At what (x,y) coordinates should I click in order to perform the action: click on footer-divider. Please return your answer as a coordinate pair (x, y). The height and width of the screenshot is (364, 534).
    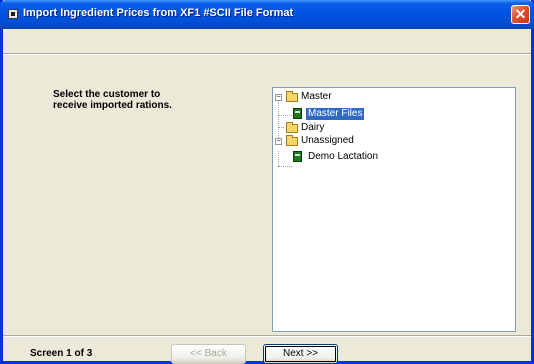
    Looking at the image, I should click on (267, 336).